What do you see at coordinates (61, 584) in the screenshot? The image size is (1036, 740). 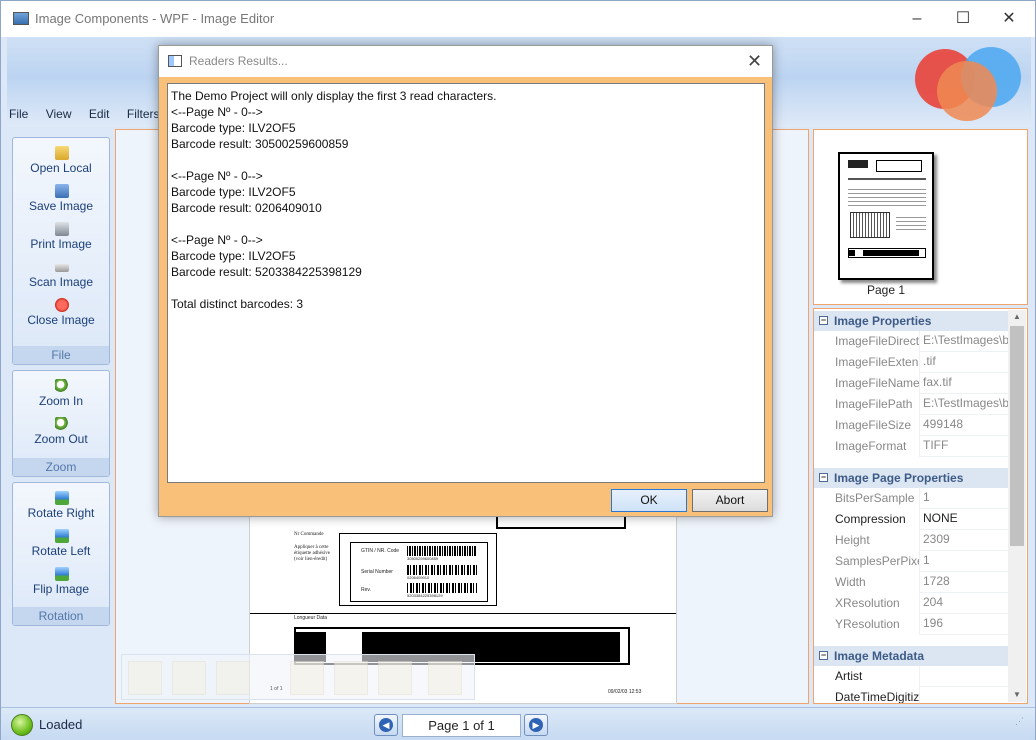 I see `flip-image-button: Flip Image` at bounding box center [61, 584].